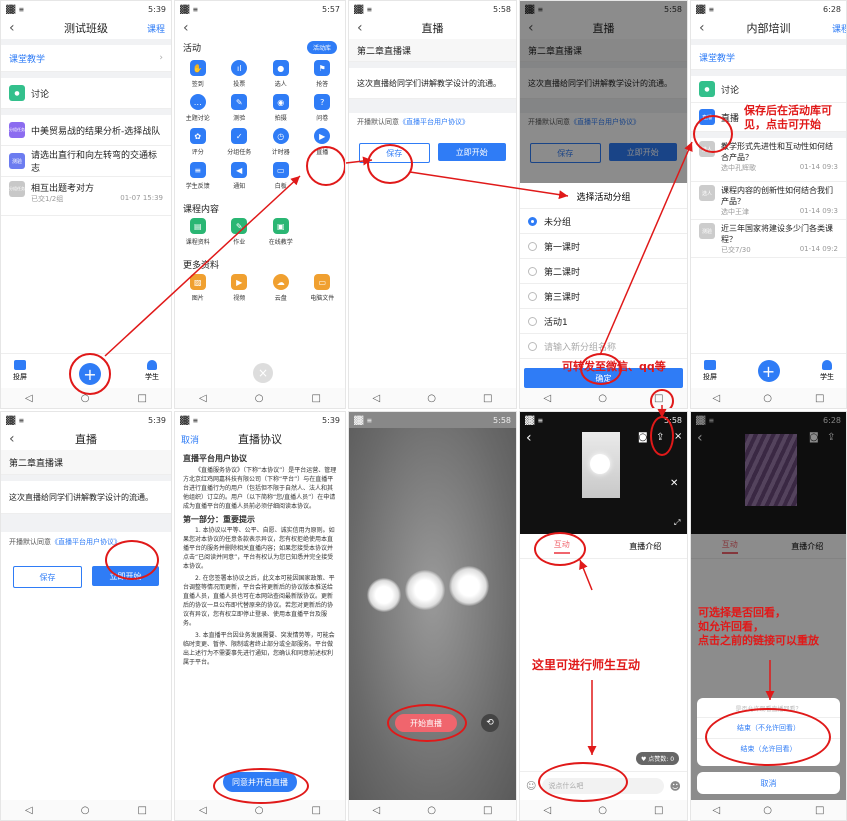  Describe the element at coordinates (768, 57) in the screenshot. I see `section-header: 课堂教学` at that location.